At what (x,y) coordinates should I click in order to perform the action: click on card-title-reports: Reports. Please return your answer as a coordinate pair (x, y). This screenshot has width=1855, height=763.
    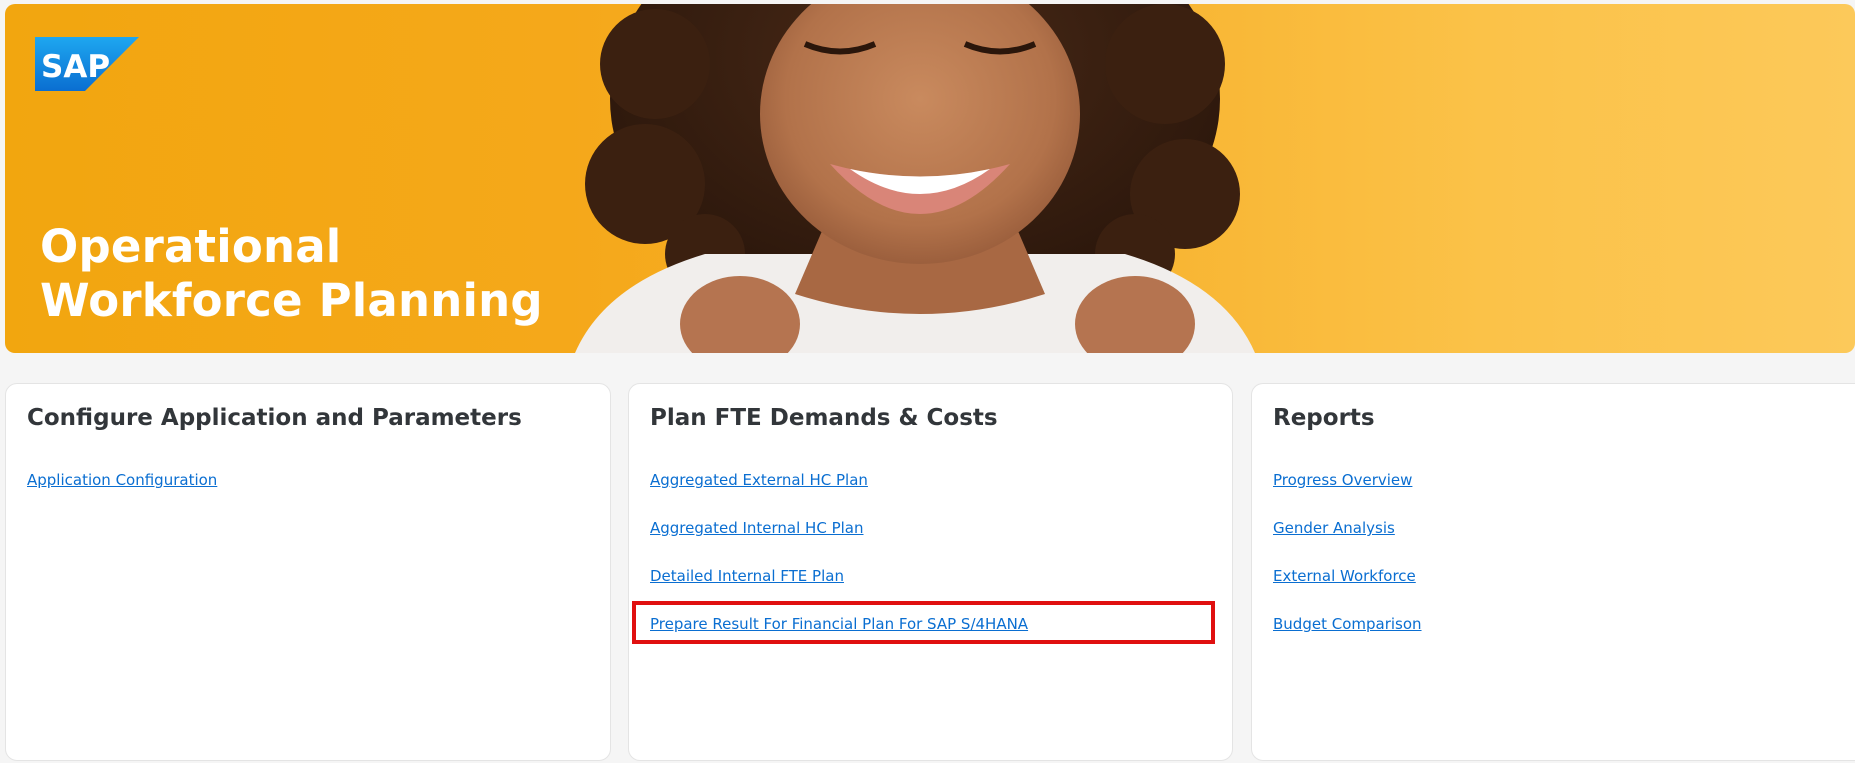
    Looking at the image, I should click on (1324, 418).